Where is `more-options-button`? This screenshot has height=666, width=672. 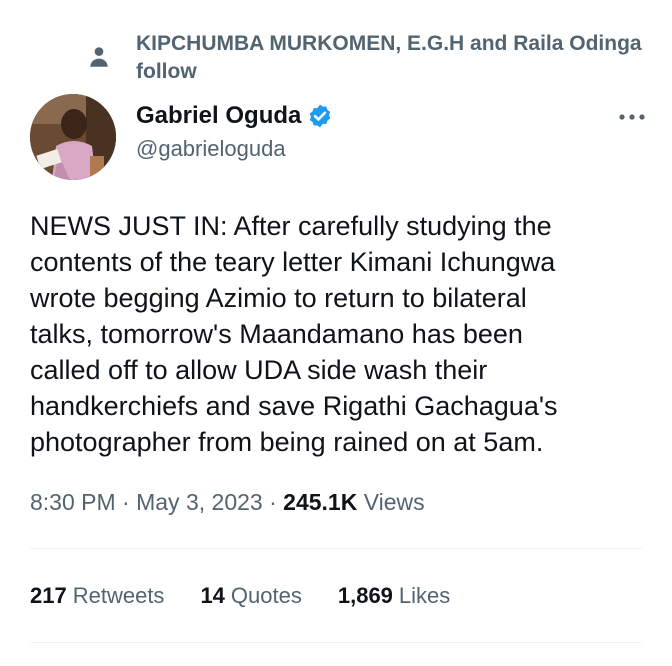
more-options-button is located at coordinates (632, 117).